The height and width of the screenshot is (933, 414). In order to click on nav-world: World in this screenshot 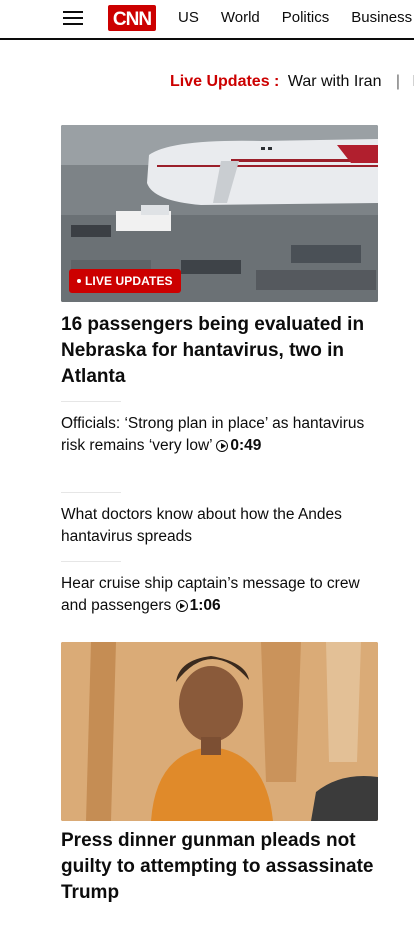, I will do `click(240, 18)`.